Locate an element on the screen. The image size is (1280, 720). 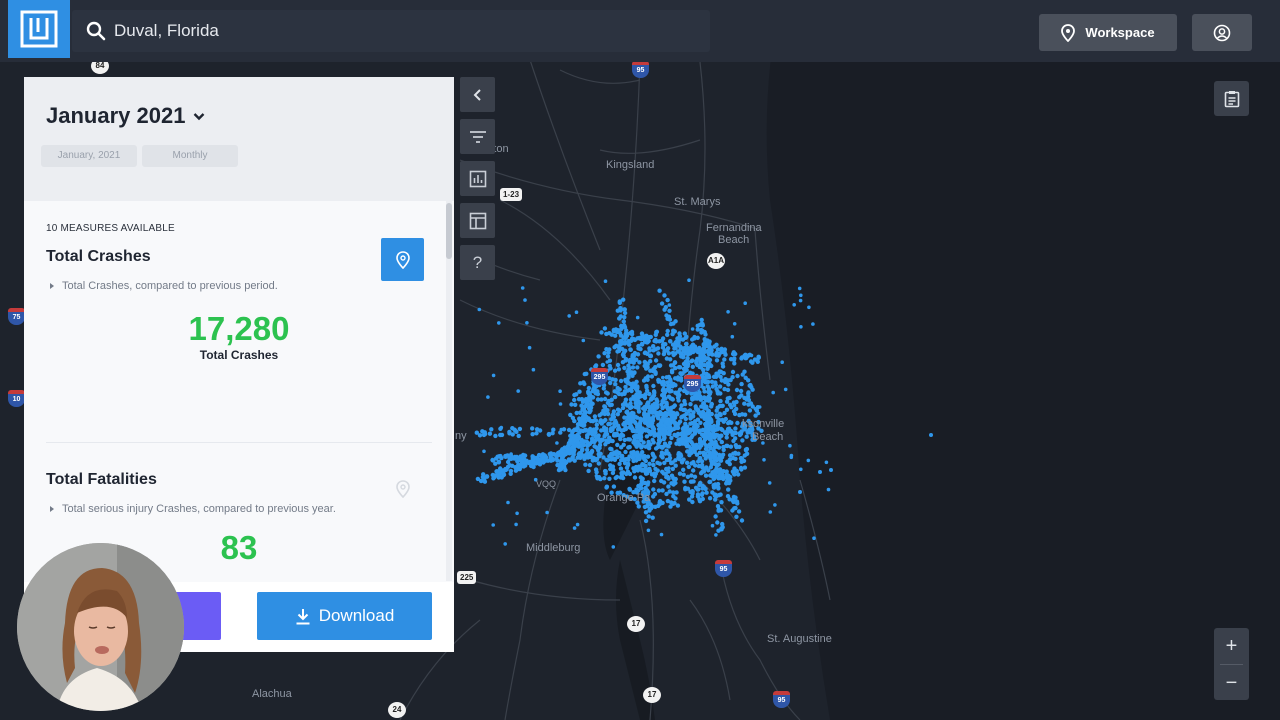
frequency-chip: Monthly is located at coordinates (190, 156).